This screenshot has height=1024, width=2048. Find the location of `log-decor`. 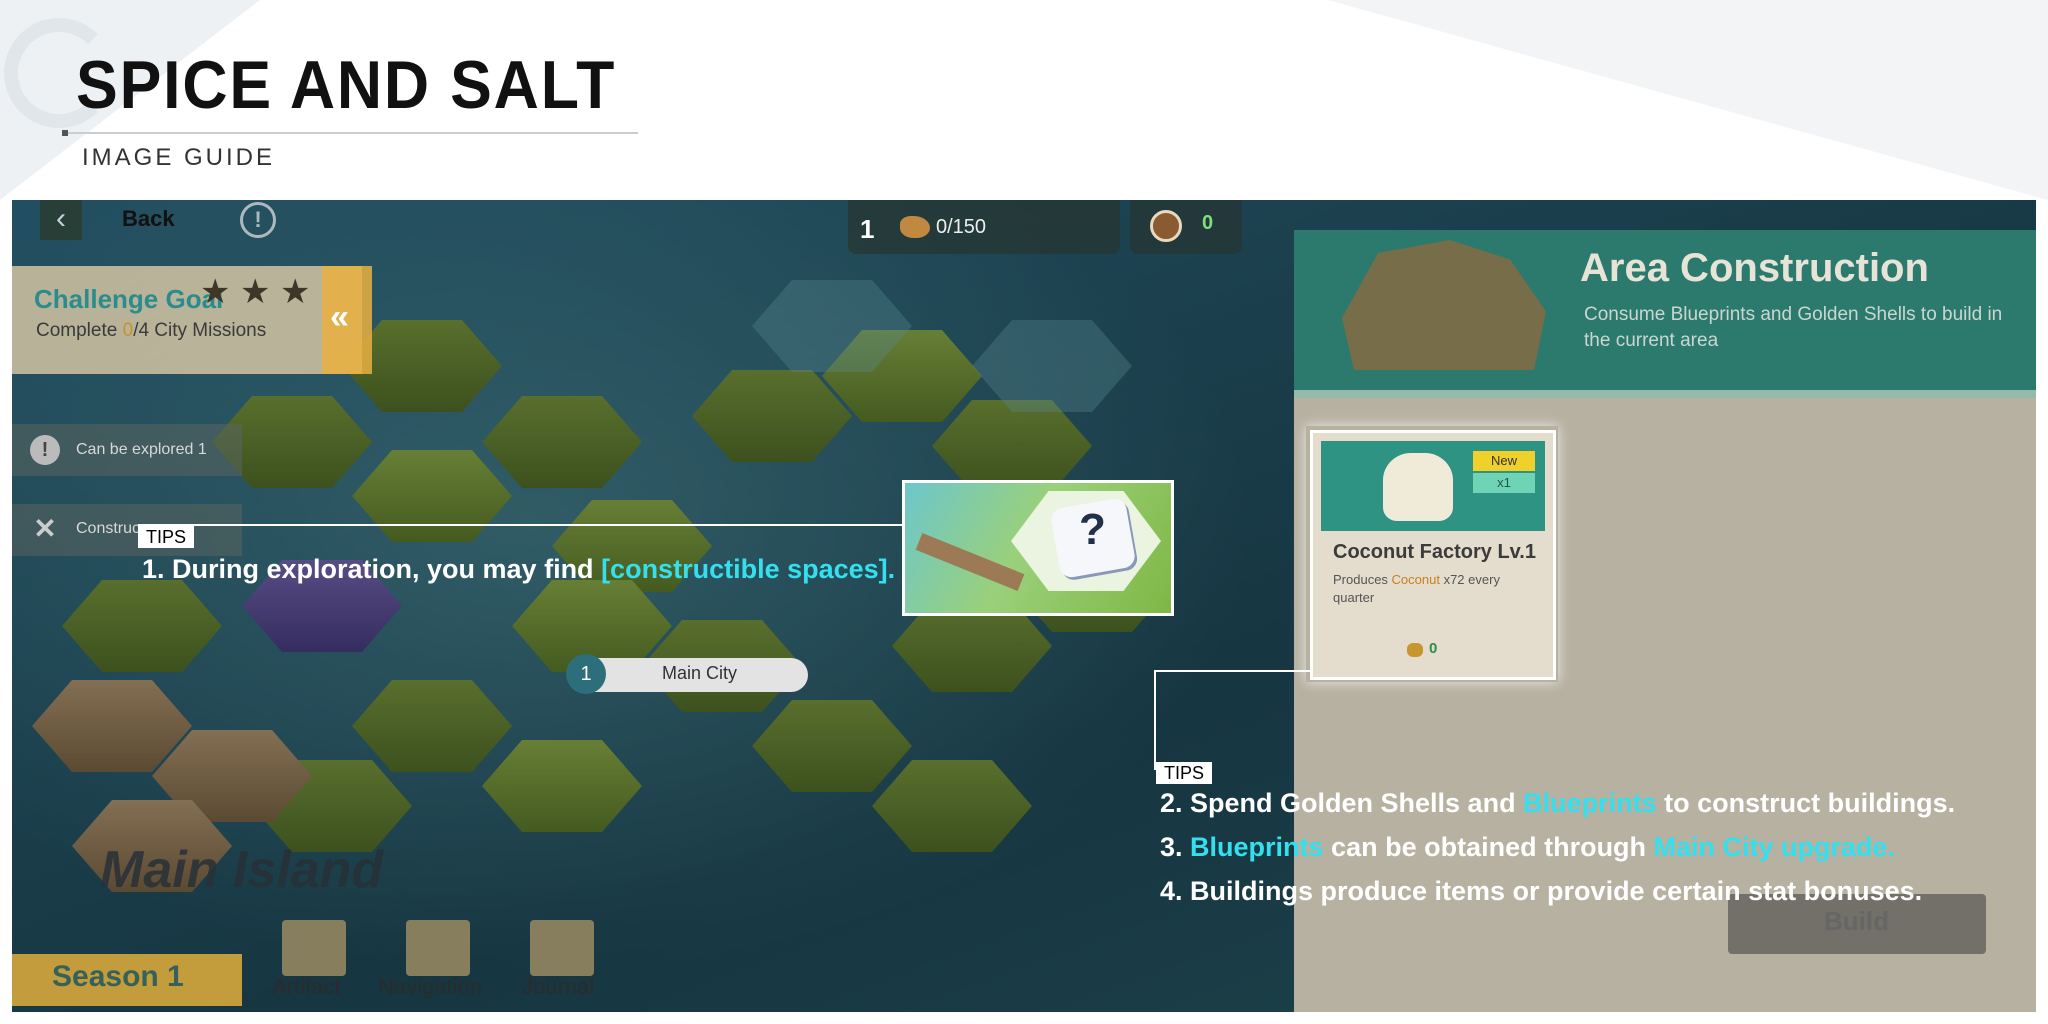

log-decor is located at coordinates (970, 562).